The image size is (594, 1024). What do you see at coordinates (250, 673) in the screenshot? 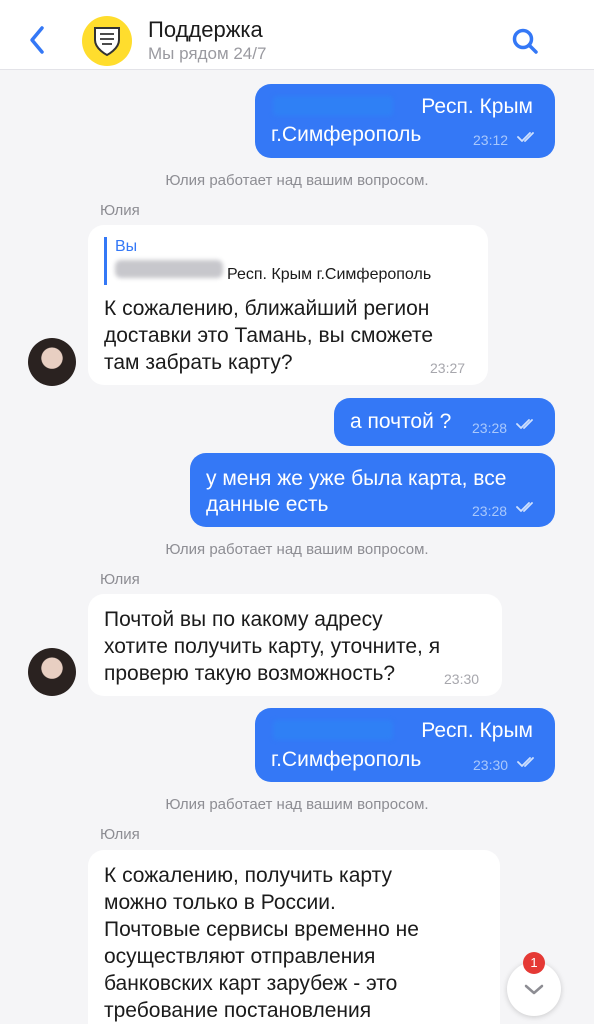
I see `message-text: проверю такую возможность?` at bounding box center [250, 673].